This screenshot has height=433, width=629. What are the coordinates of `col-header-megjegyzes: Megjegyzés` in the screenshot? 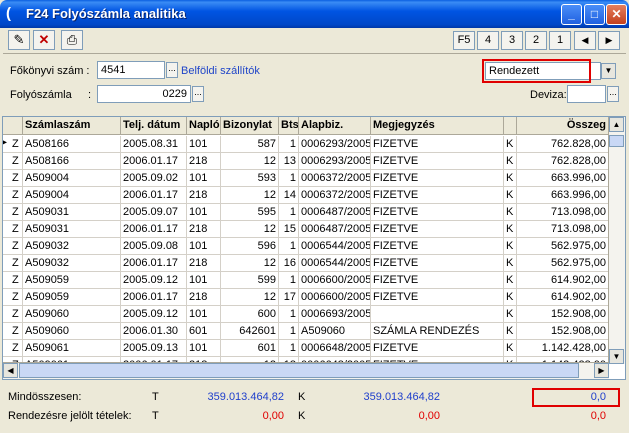 It's located at (437, 126).